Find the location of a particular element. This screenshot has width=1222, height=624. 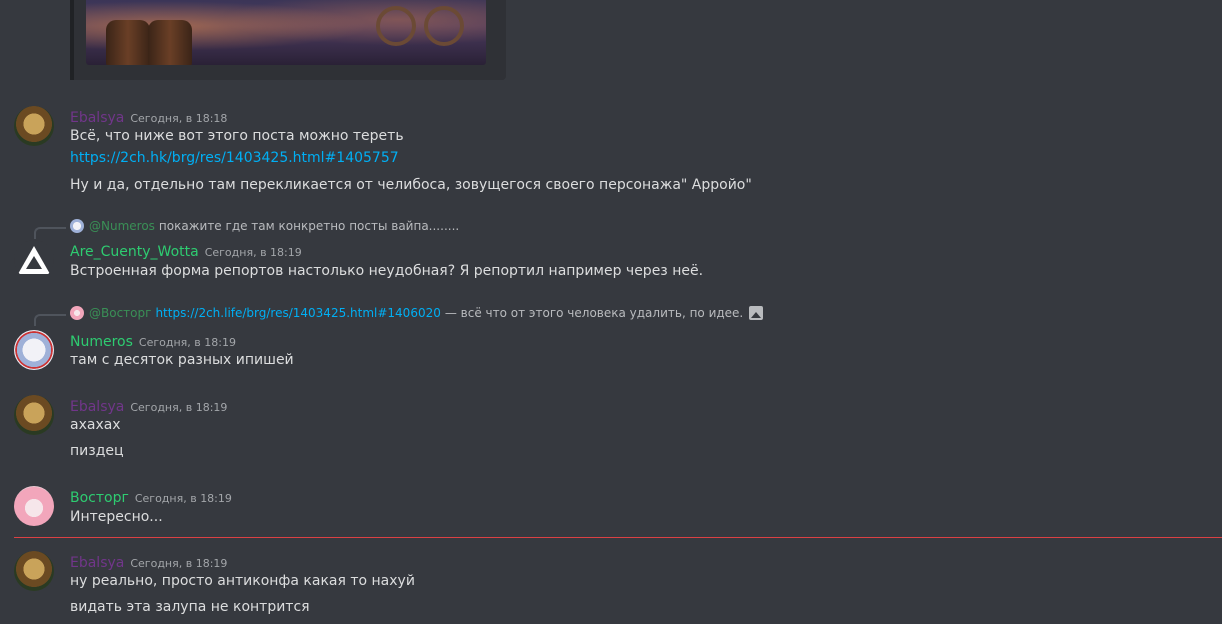

image-icon is located at coordinates (756, 313).